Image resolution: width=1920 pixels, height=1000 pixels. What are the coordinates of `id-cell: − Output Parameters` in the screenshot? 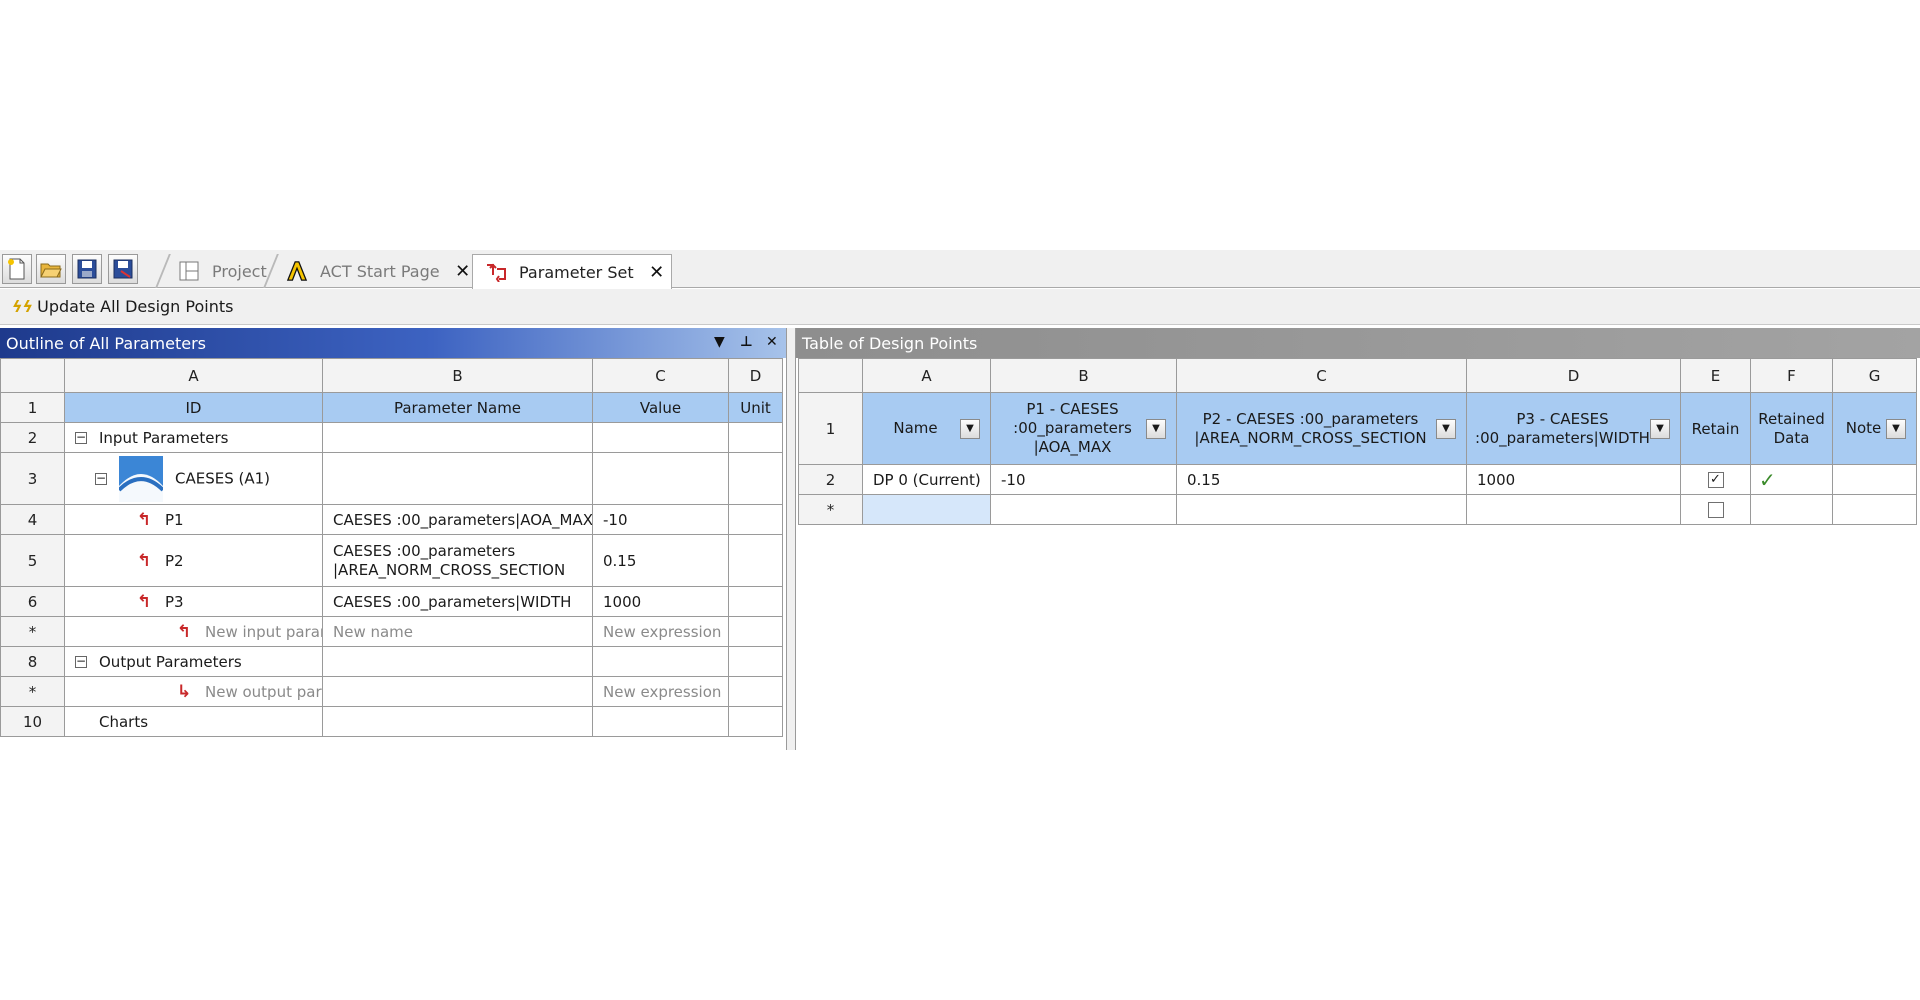 It's located at (193, 661).